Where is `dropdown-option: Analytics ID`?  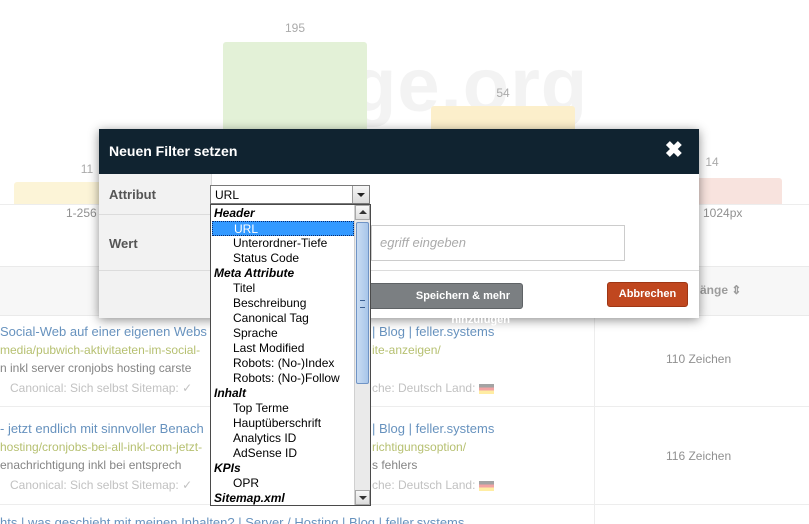 dropdown-option: Analytics ID is located at coordinates (283, 438).